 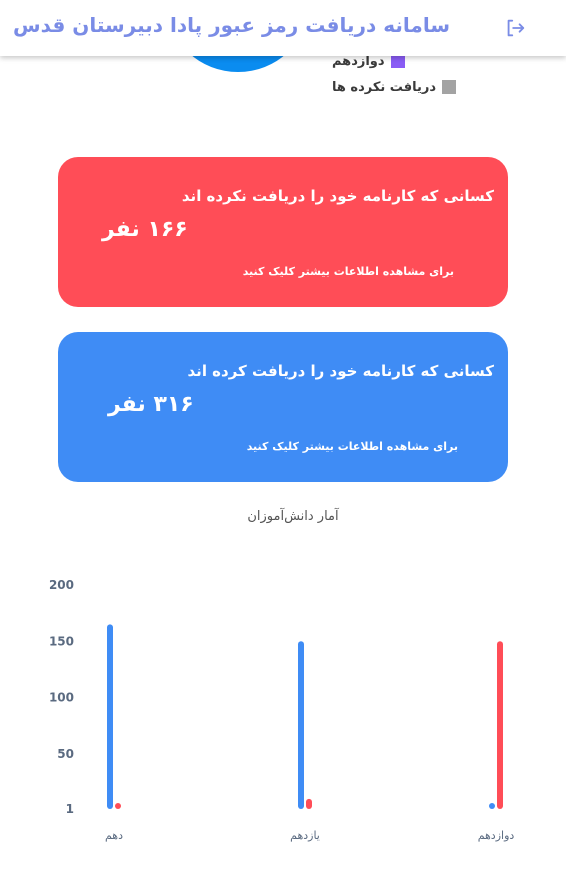 I want to click on legend-item: دریافت نکرده ها, so click(x=394, y=87).